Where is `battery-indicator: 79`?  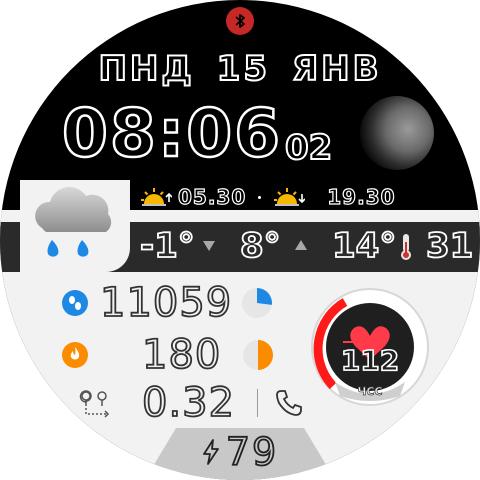 battery-indicator: 79 is located at coordinates (240, 452).